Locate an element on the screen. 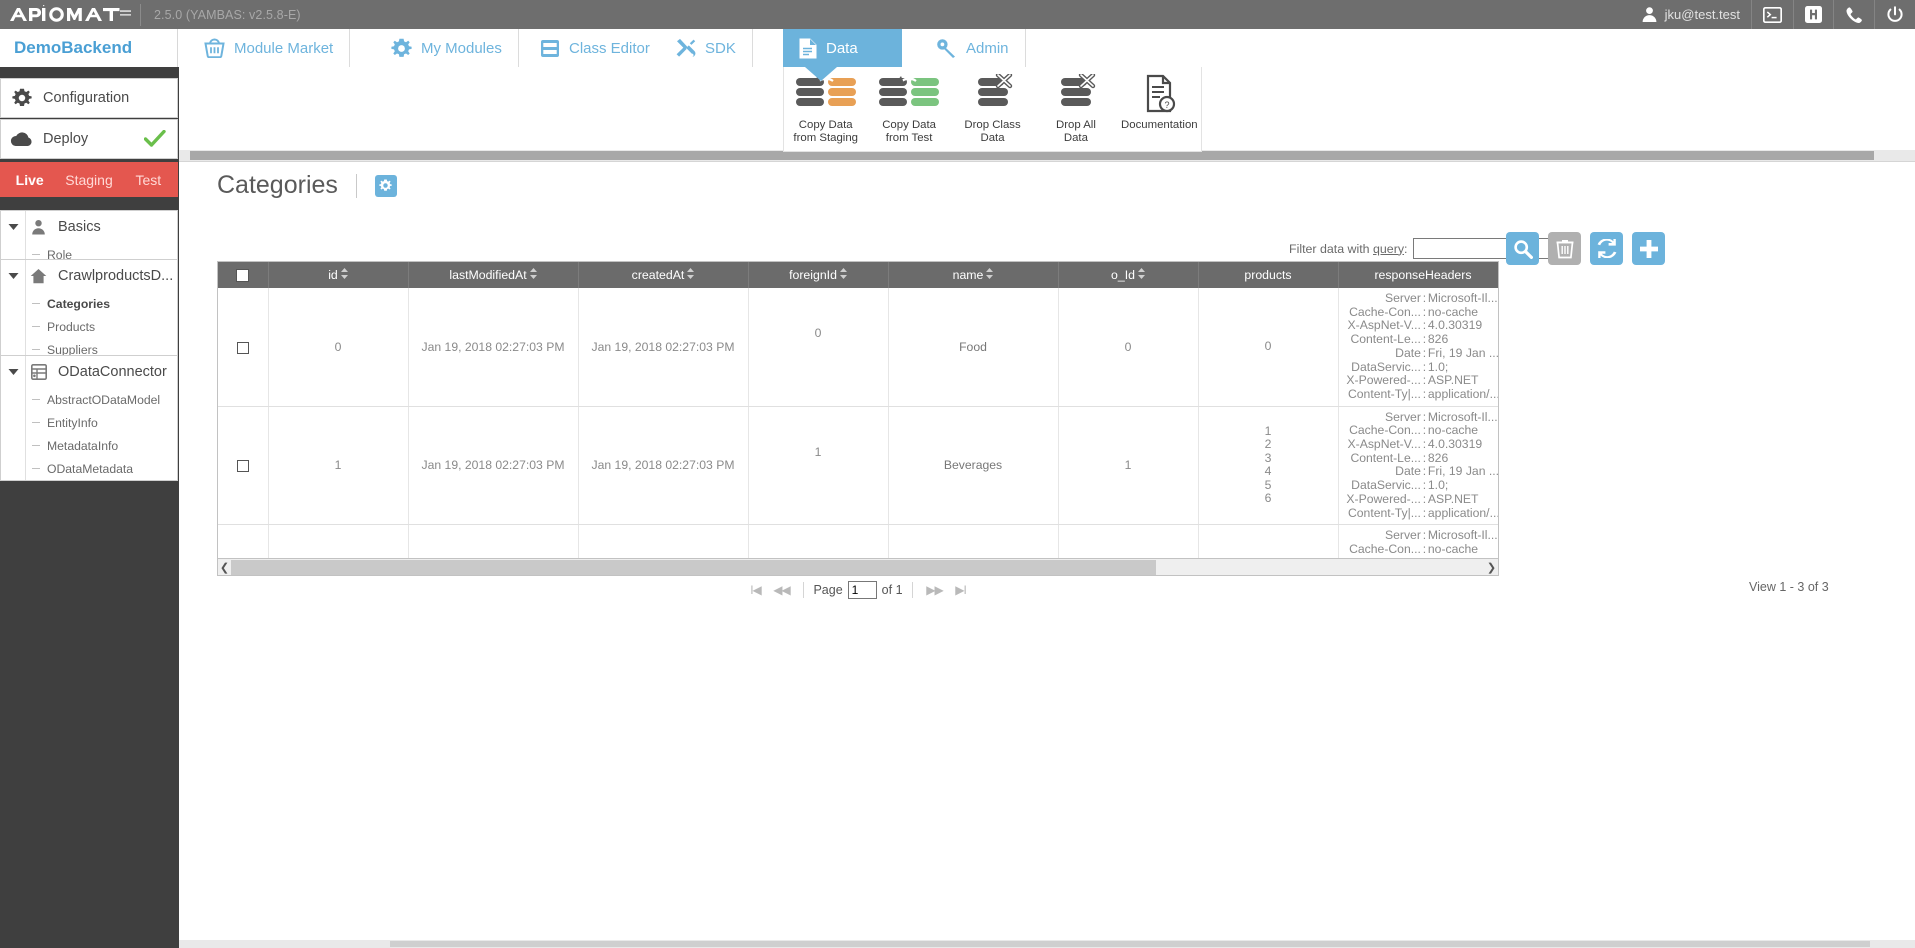 This screenshot has height=948, width=1915. col-foreignid: foreignId is located at coordinates (818, 275).